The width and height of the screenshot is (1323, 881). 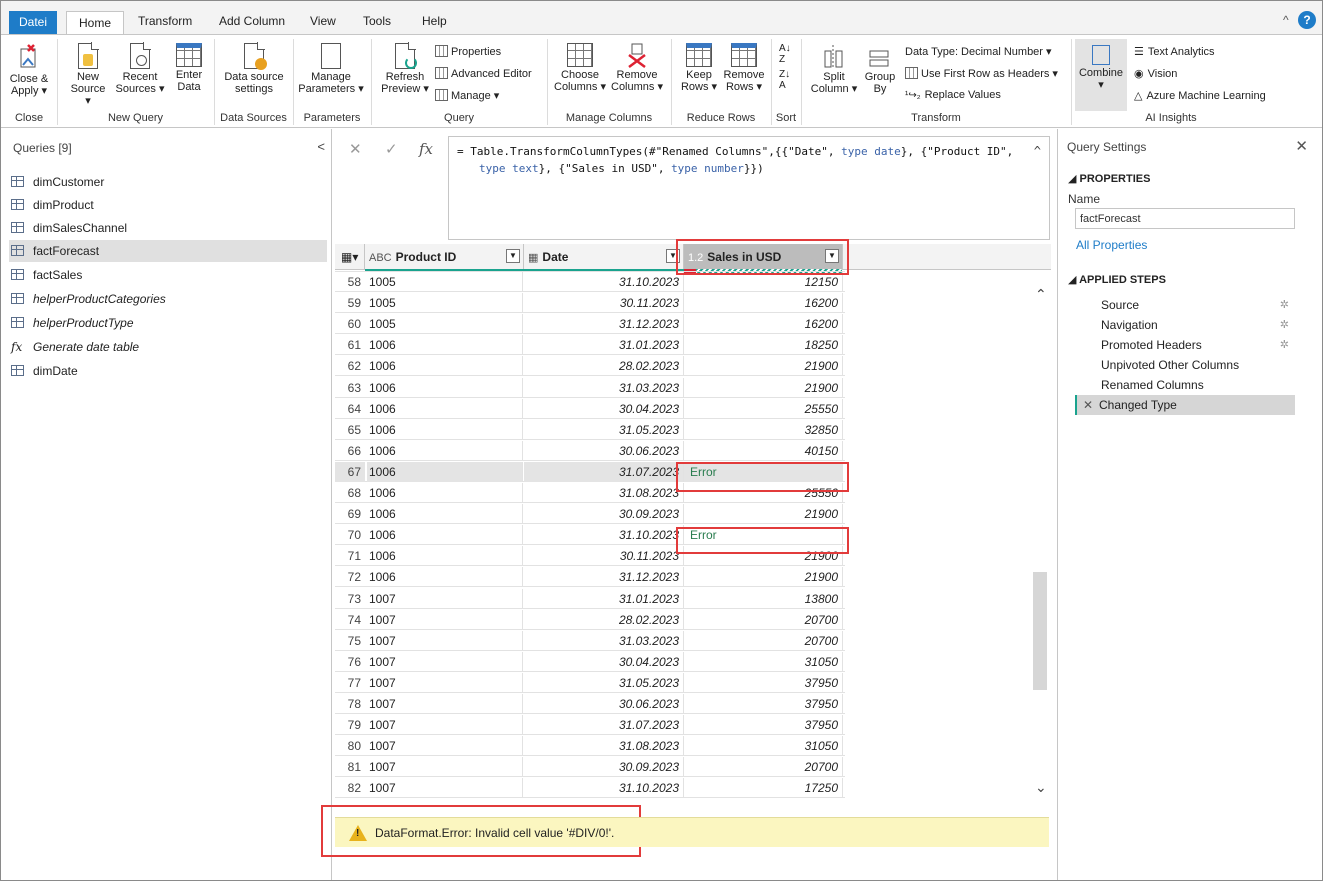 What do you see at coordinates (1088, 405) in the screenshot?
I see `delete-step-icon: ✕` at bounding box center [1088, 405].